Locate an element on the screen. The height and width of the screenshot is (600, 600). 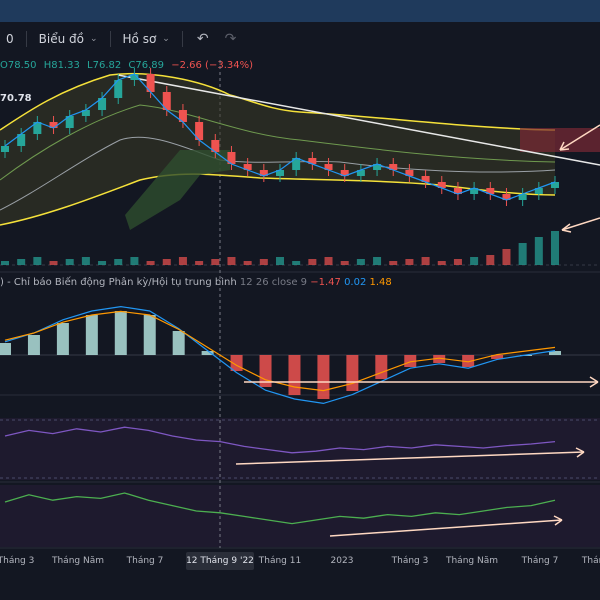
x-axis-tick-label: 2023 is located at coordinates (342, 561).